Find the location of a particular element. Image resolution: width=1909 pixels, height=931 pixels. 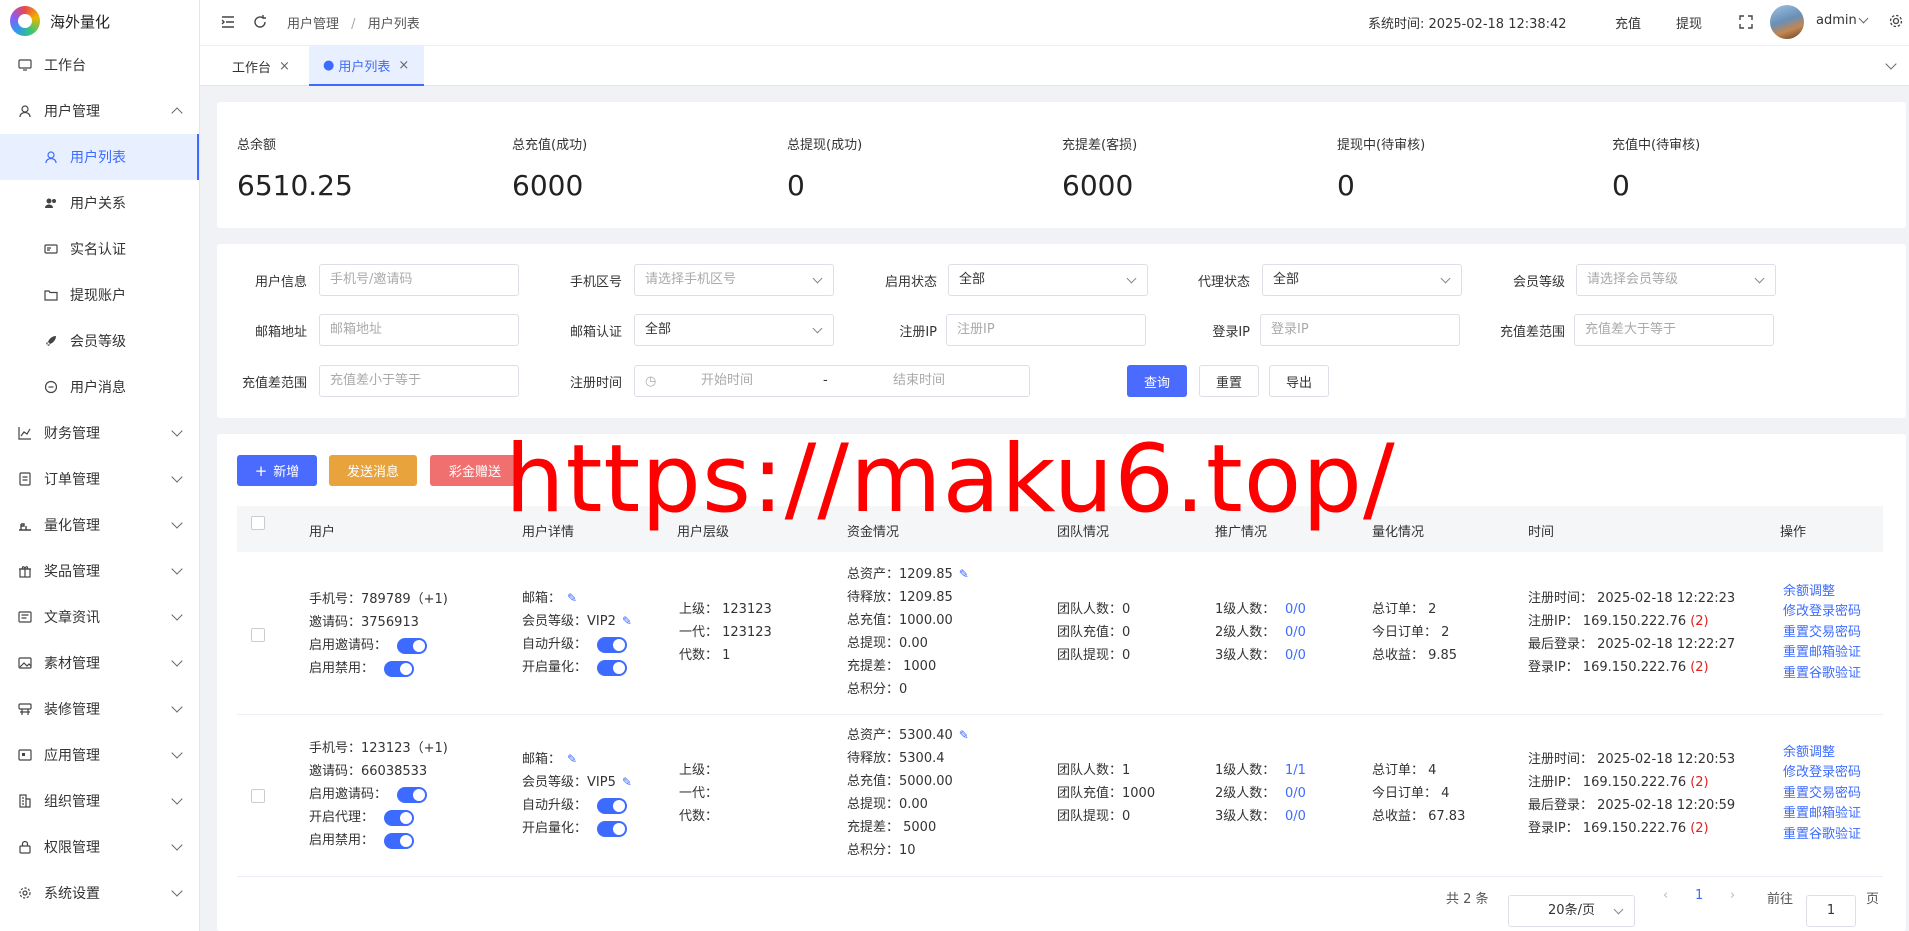

page-size-select: 20条/页 is located at coordinates (1571, 911).